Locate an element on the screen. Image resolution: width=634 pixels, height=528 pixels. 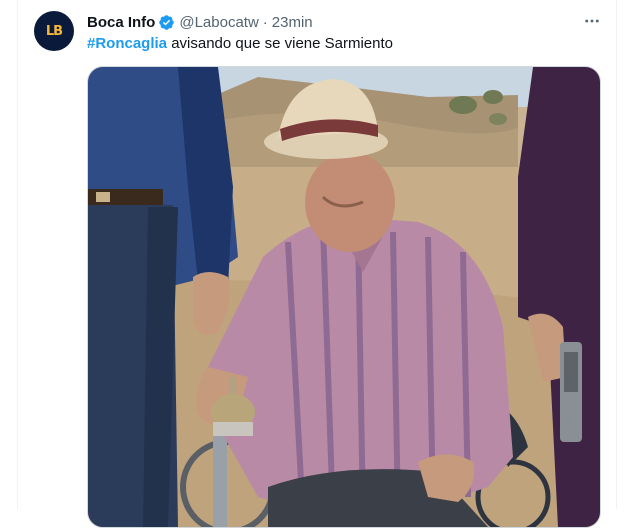
author-name: Boca Info is located at coordinates (121, 22).